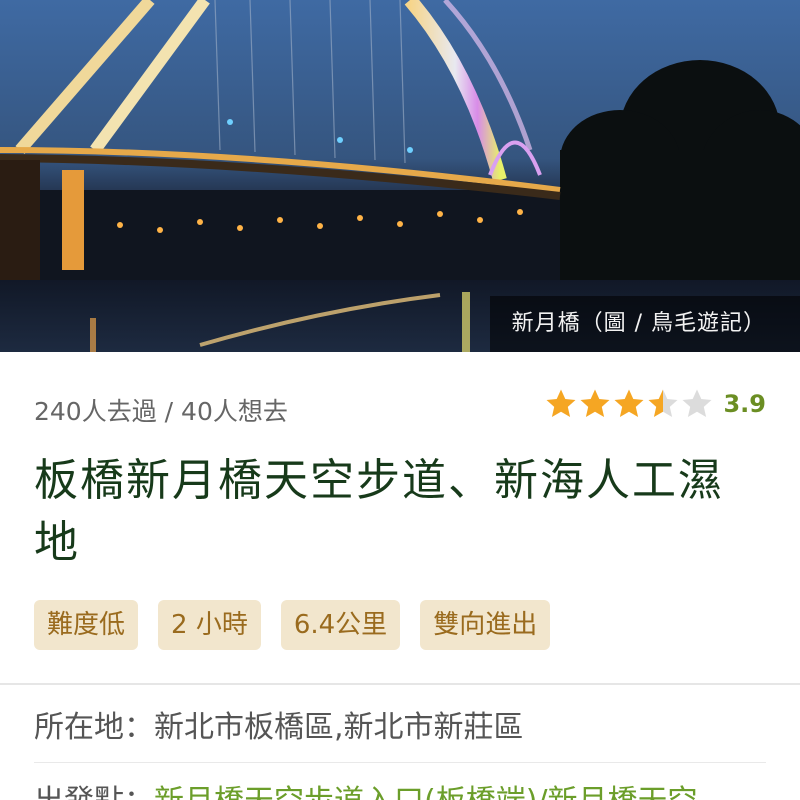 This screenshot has width=800, height=800. I want to click on row-divider, so click(400, 762).